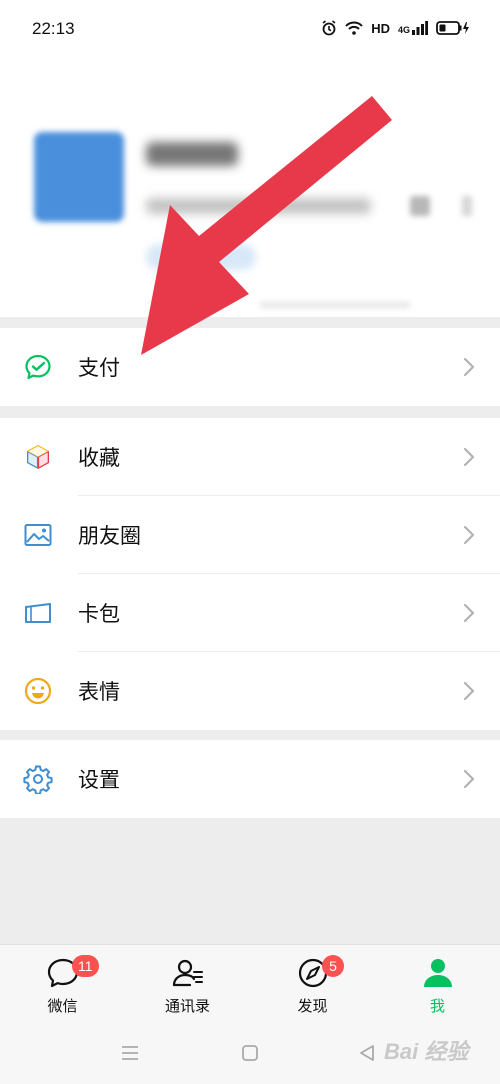 This screenshot has height=1084, width=500. What do you see at coordinates (250, 613) in the screenshot?
I see `menu-item-cards: 卡包` at bounding box center [250, 613].